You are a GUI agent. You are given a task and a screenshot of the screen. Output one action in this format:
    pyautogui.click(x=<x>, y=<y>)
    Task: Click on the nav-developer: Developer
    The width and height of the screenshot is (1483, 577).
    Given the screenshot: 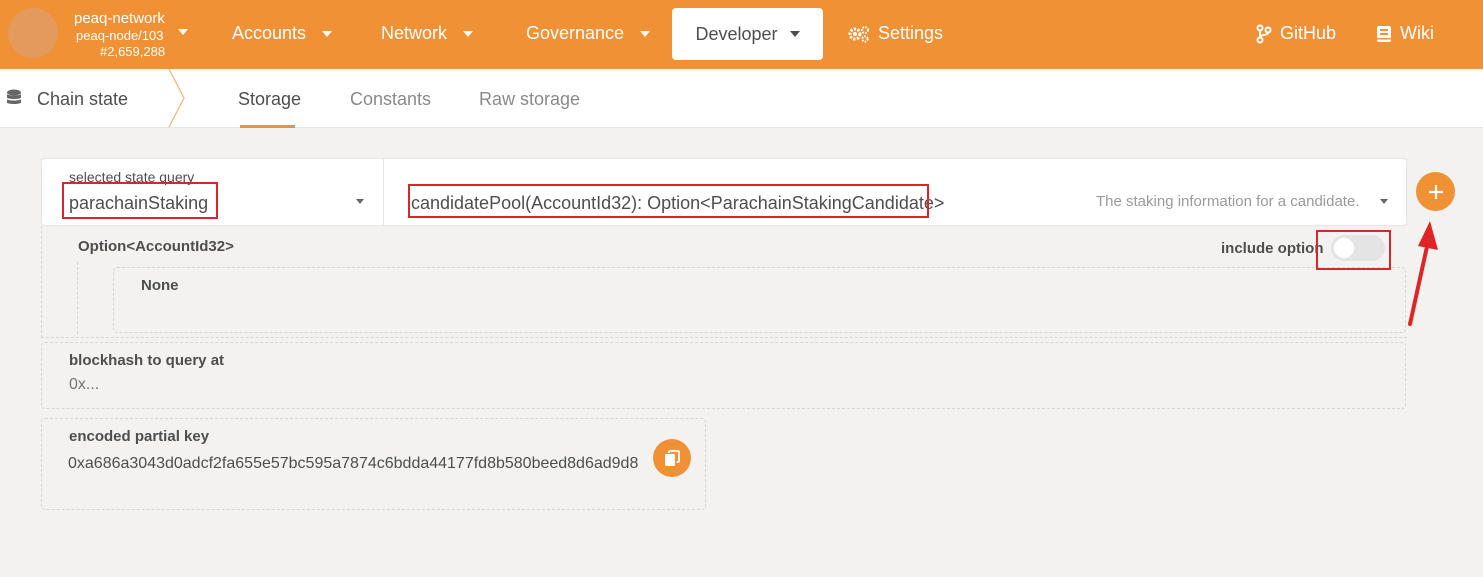 What is the action you would take?
    pyautogui.click(x=747, y=34)
    